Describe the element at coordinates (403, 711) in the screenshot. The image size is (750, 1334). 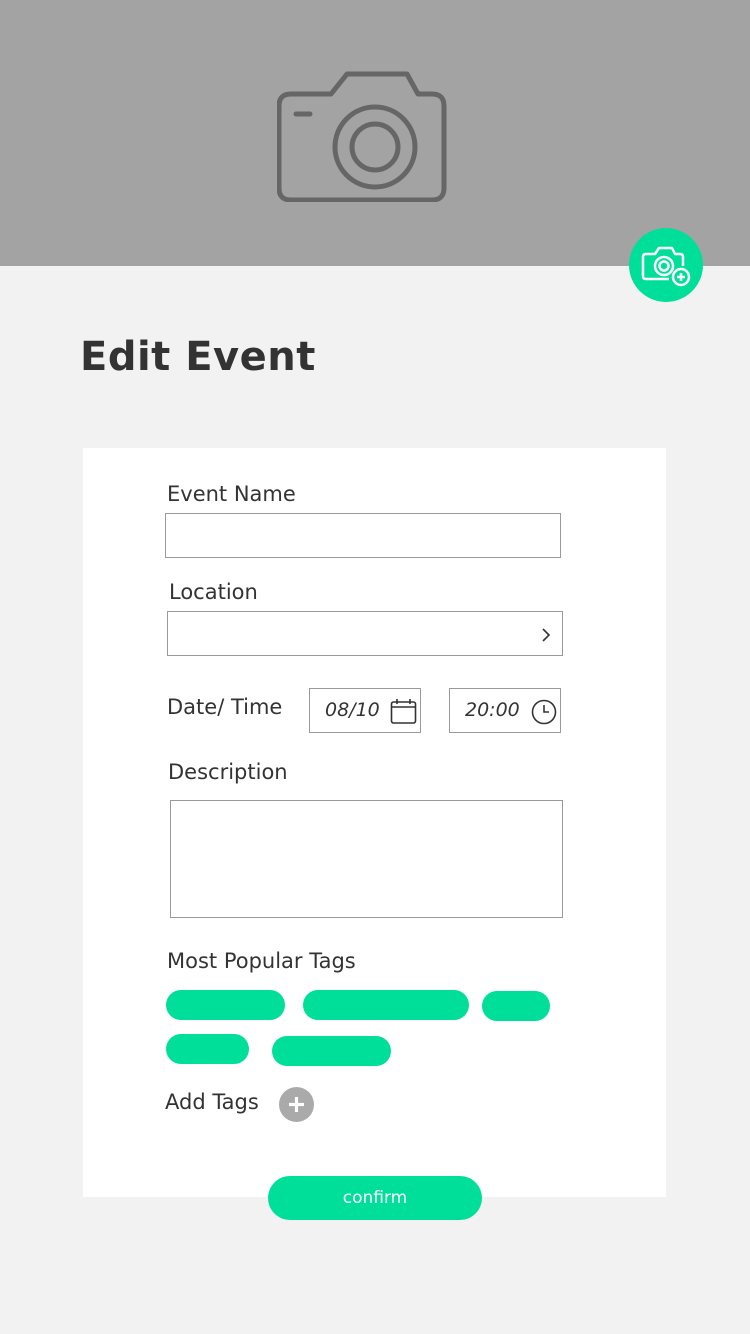
I see `calendar-icon` at that location.